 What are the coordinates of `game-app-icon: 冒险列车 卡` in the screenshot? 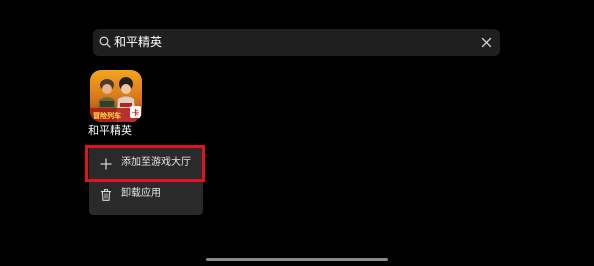 It's located at (116, 96).